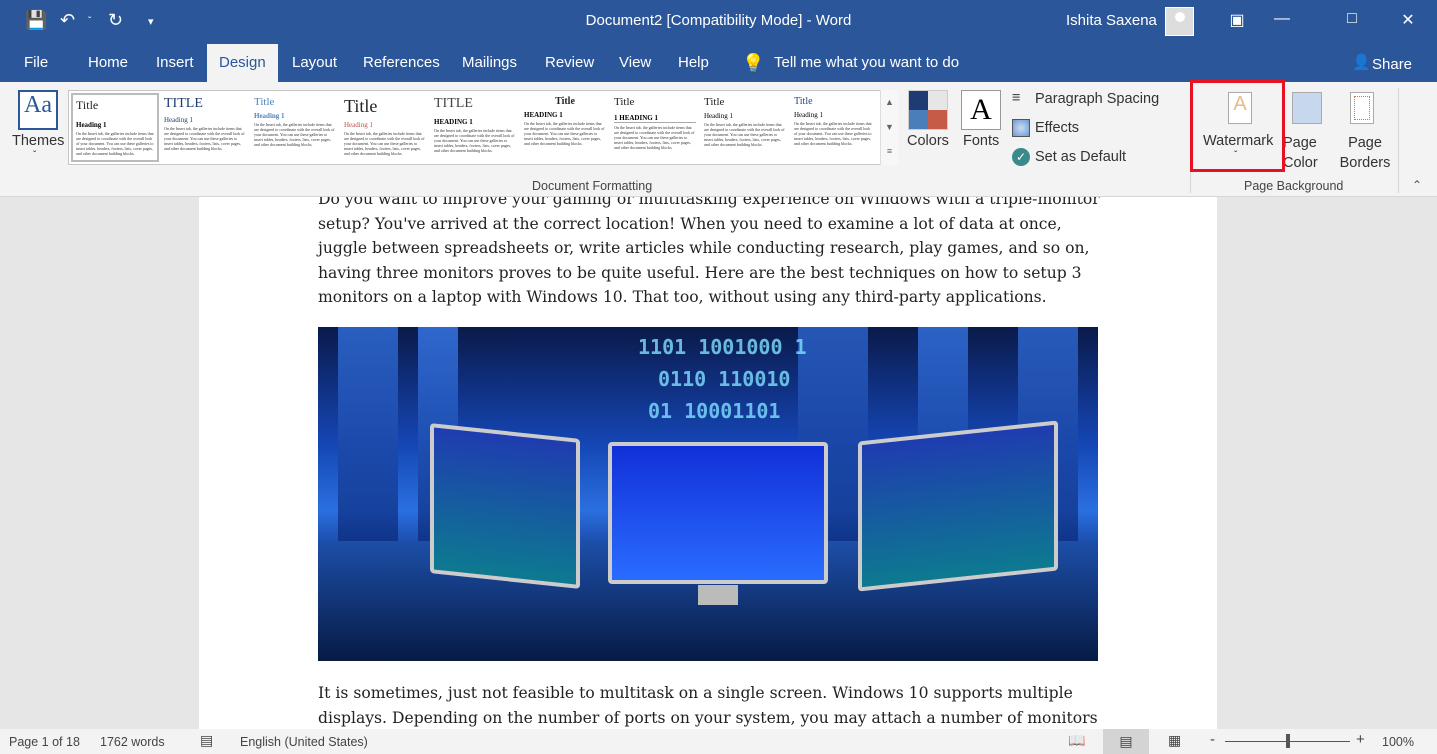 Image resolution: width=1437 pixels, height=754 pixels. I want to click on save-icon: 💾, so click(36, 20).